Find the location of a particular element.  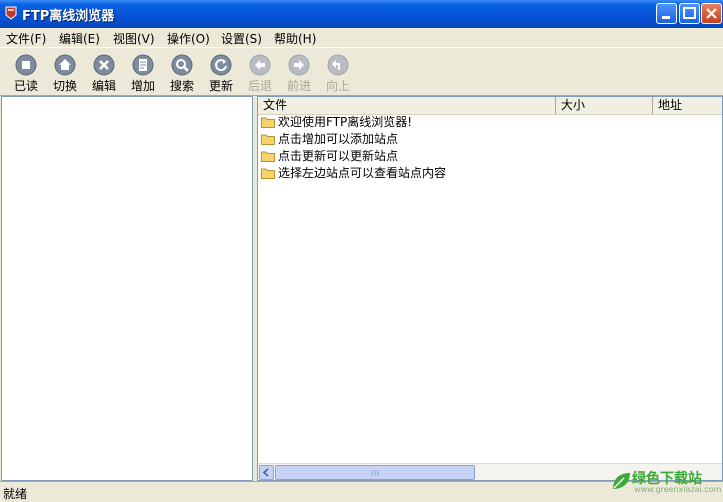

toolbar-add-button: 增加 is located at coordinates (143, 74).